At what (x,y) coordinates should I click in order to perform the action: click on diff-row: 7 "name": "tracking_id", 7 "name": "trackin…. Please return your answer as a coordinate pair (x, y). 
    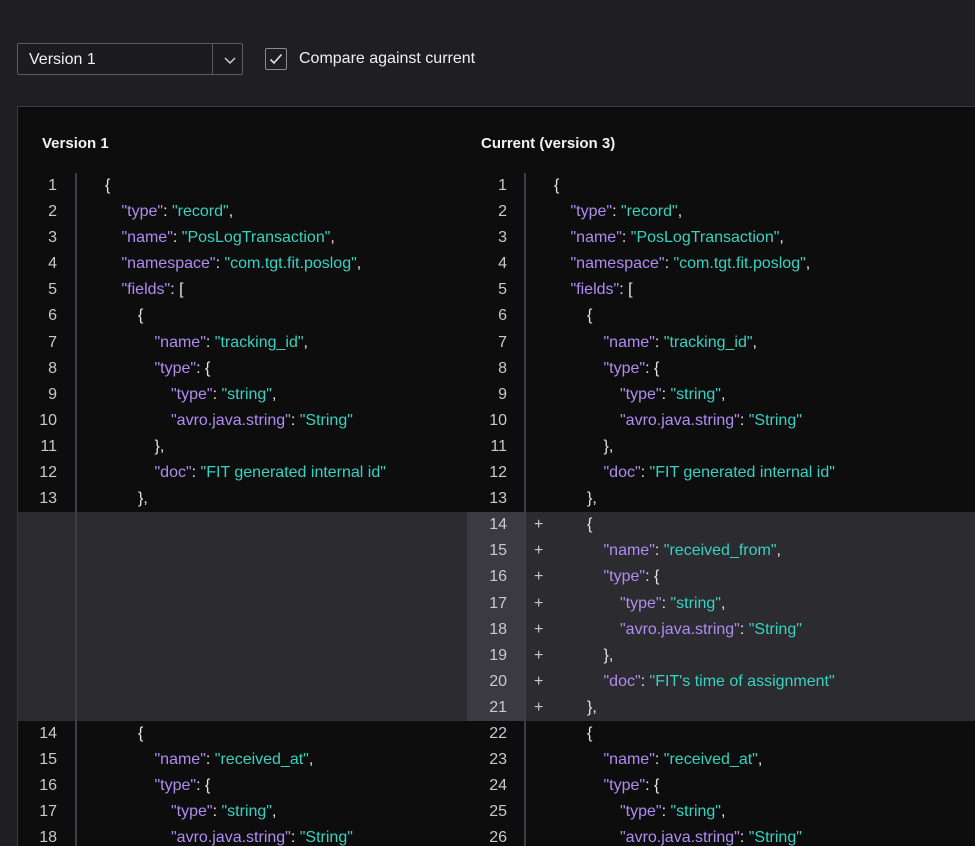
    Looking at the image, I should click on (496, 343).